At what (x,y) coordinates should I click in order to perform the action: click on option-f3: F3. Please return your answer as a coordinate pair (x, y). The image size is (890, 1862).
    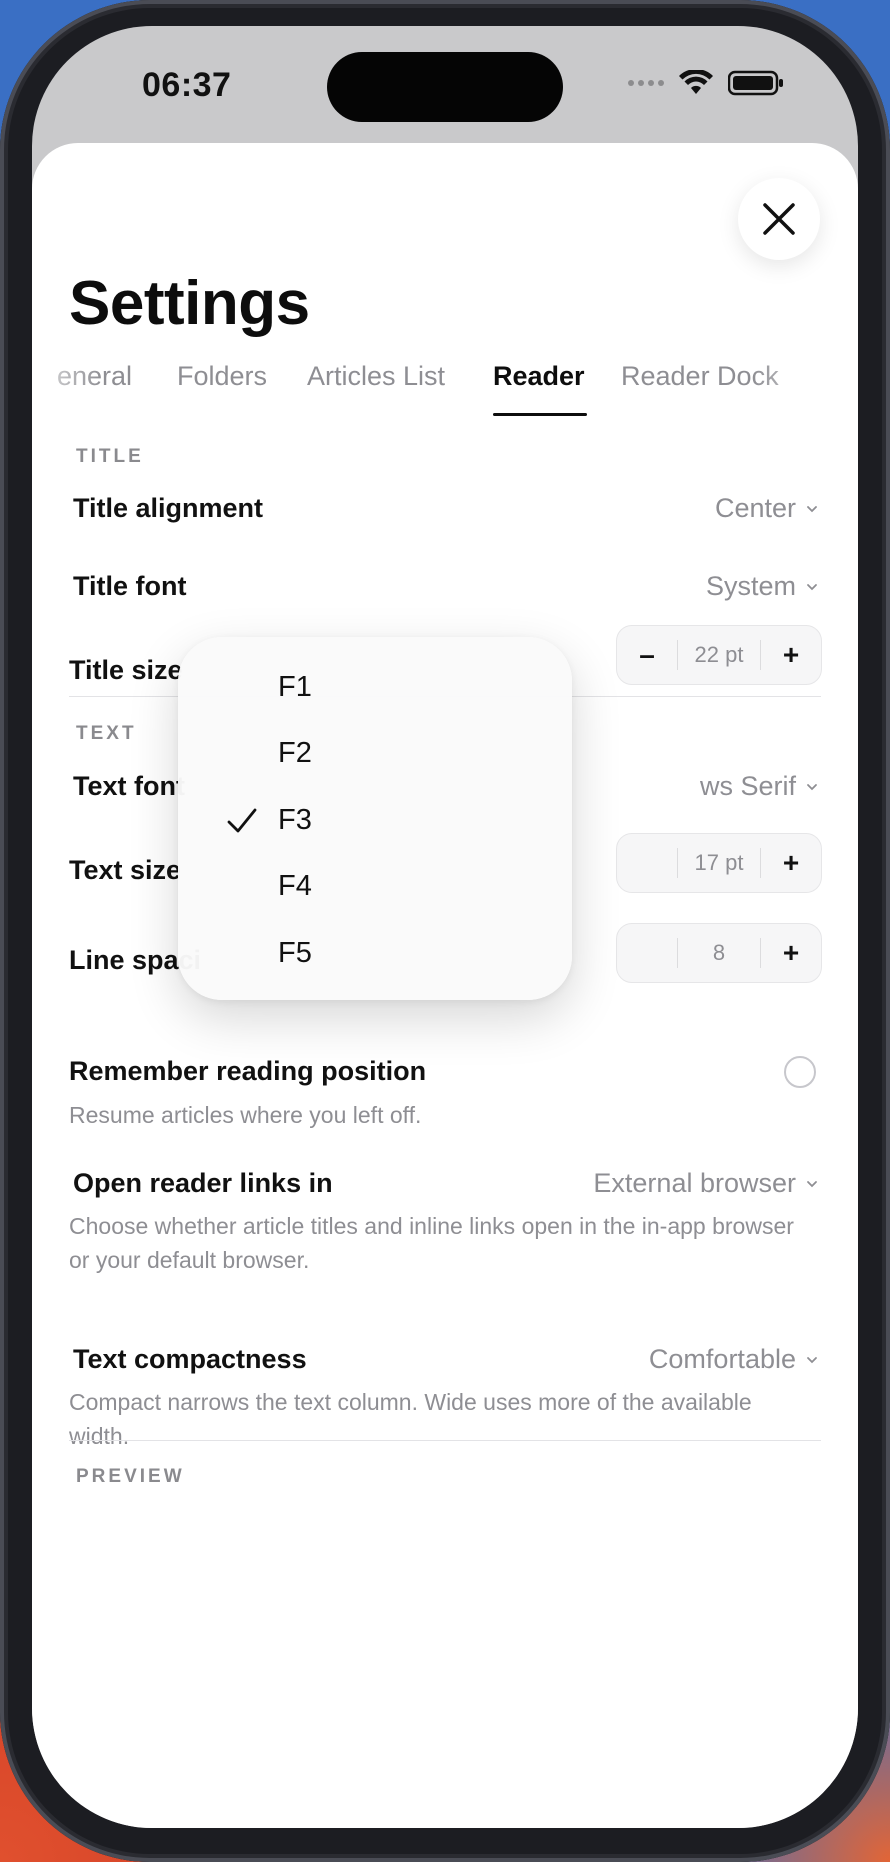
    Looking at the image, I should click on (295, 820).